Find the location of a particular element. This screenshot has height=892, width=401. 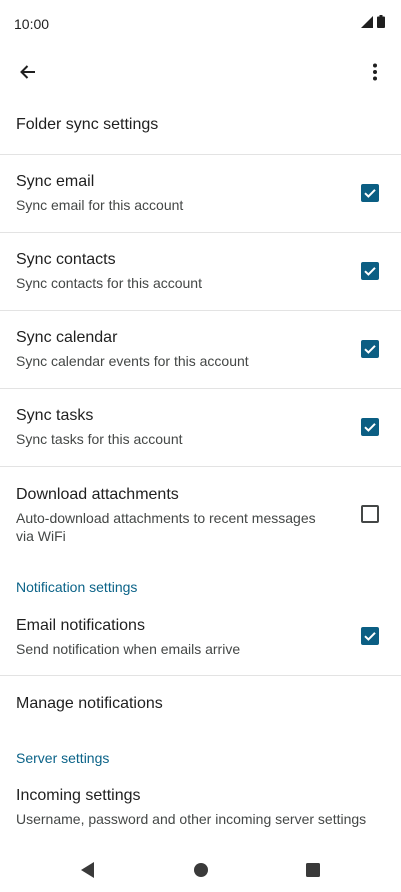

arrow-left-icon is located at coordinates (28, 74).